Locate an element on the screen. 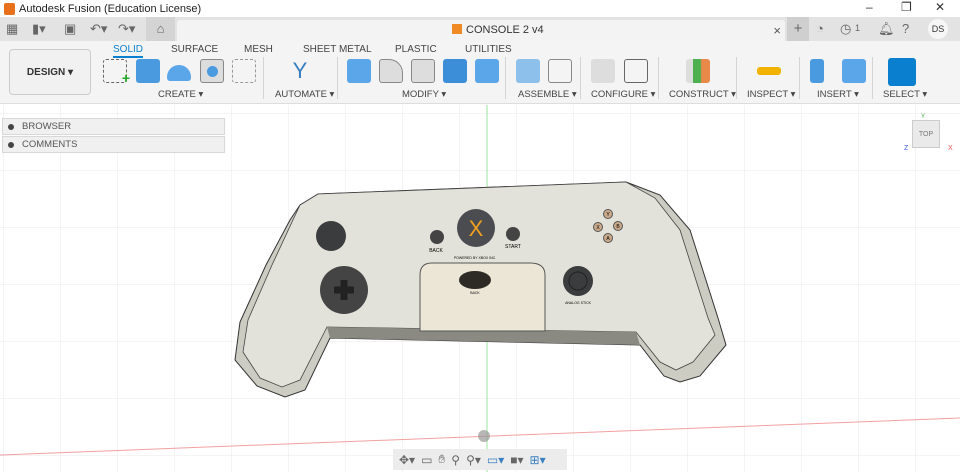  comments-label: COMMENTS is located at coordinates (50, 144).